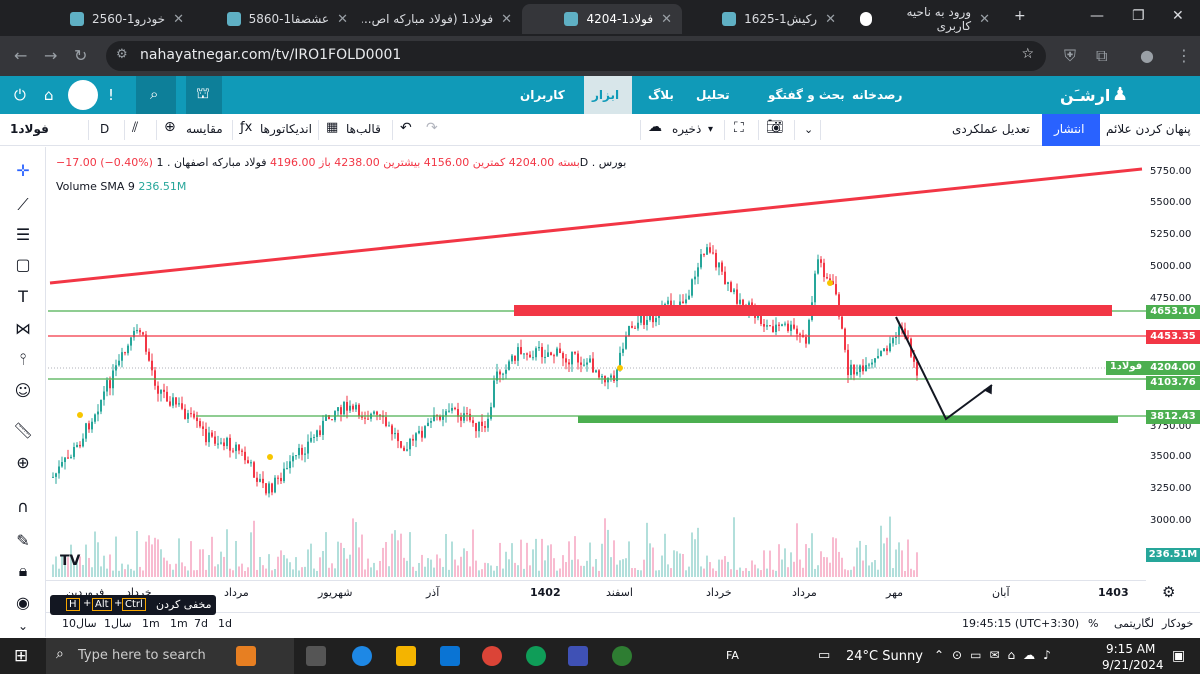 Image resolution: width=1200 pixels, height=674 pixels. What do you see at coordinates (1178, 16) in the screenshot?
I see `window-close-icon: ✕` at bounding box center [1178, 16].